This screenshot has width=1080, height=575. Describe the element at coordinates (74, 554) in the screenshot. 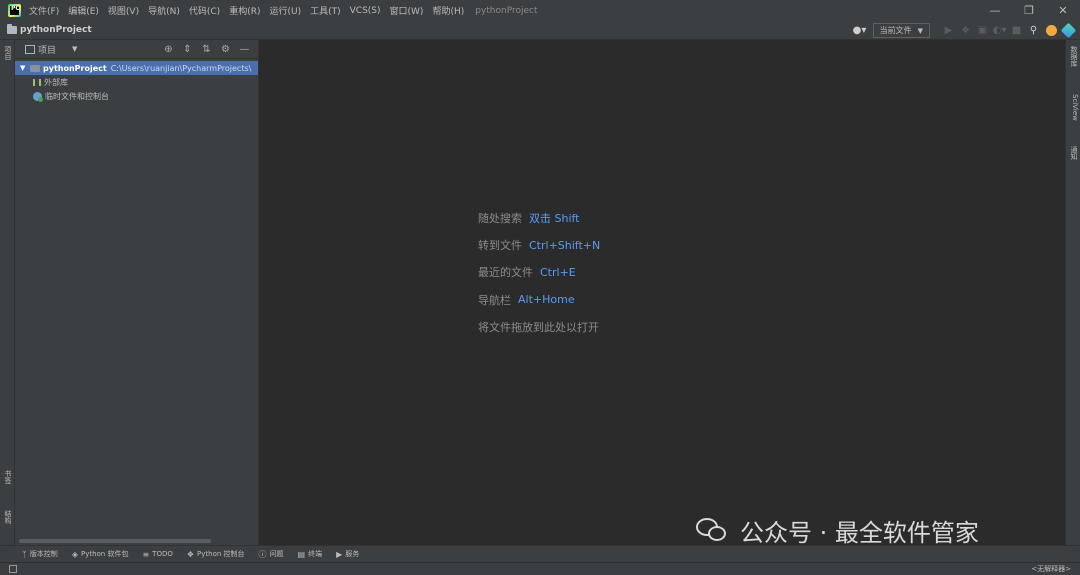

I see `package-icon: ◈` at that location.